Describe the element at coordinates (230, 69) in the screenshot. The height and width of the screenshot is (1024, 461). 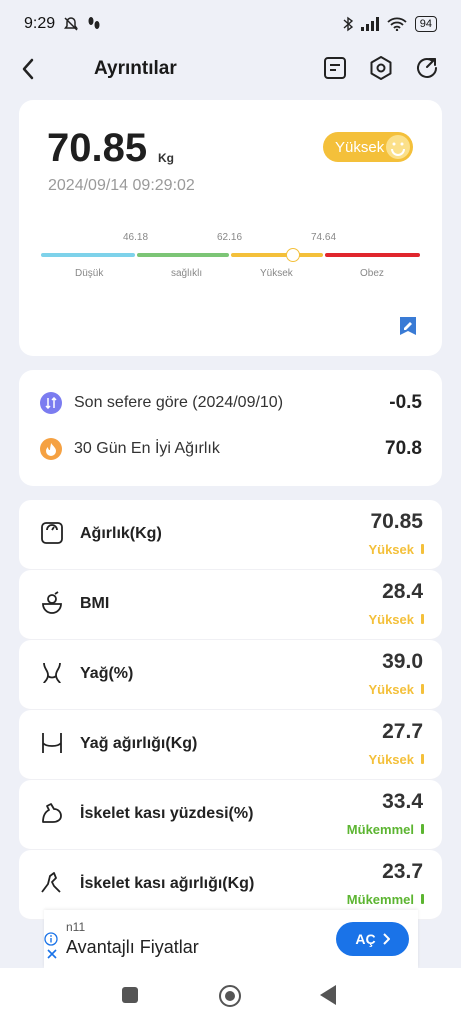
I see `app-header: Ayrıntılar` at that location.